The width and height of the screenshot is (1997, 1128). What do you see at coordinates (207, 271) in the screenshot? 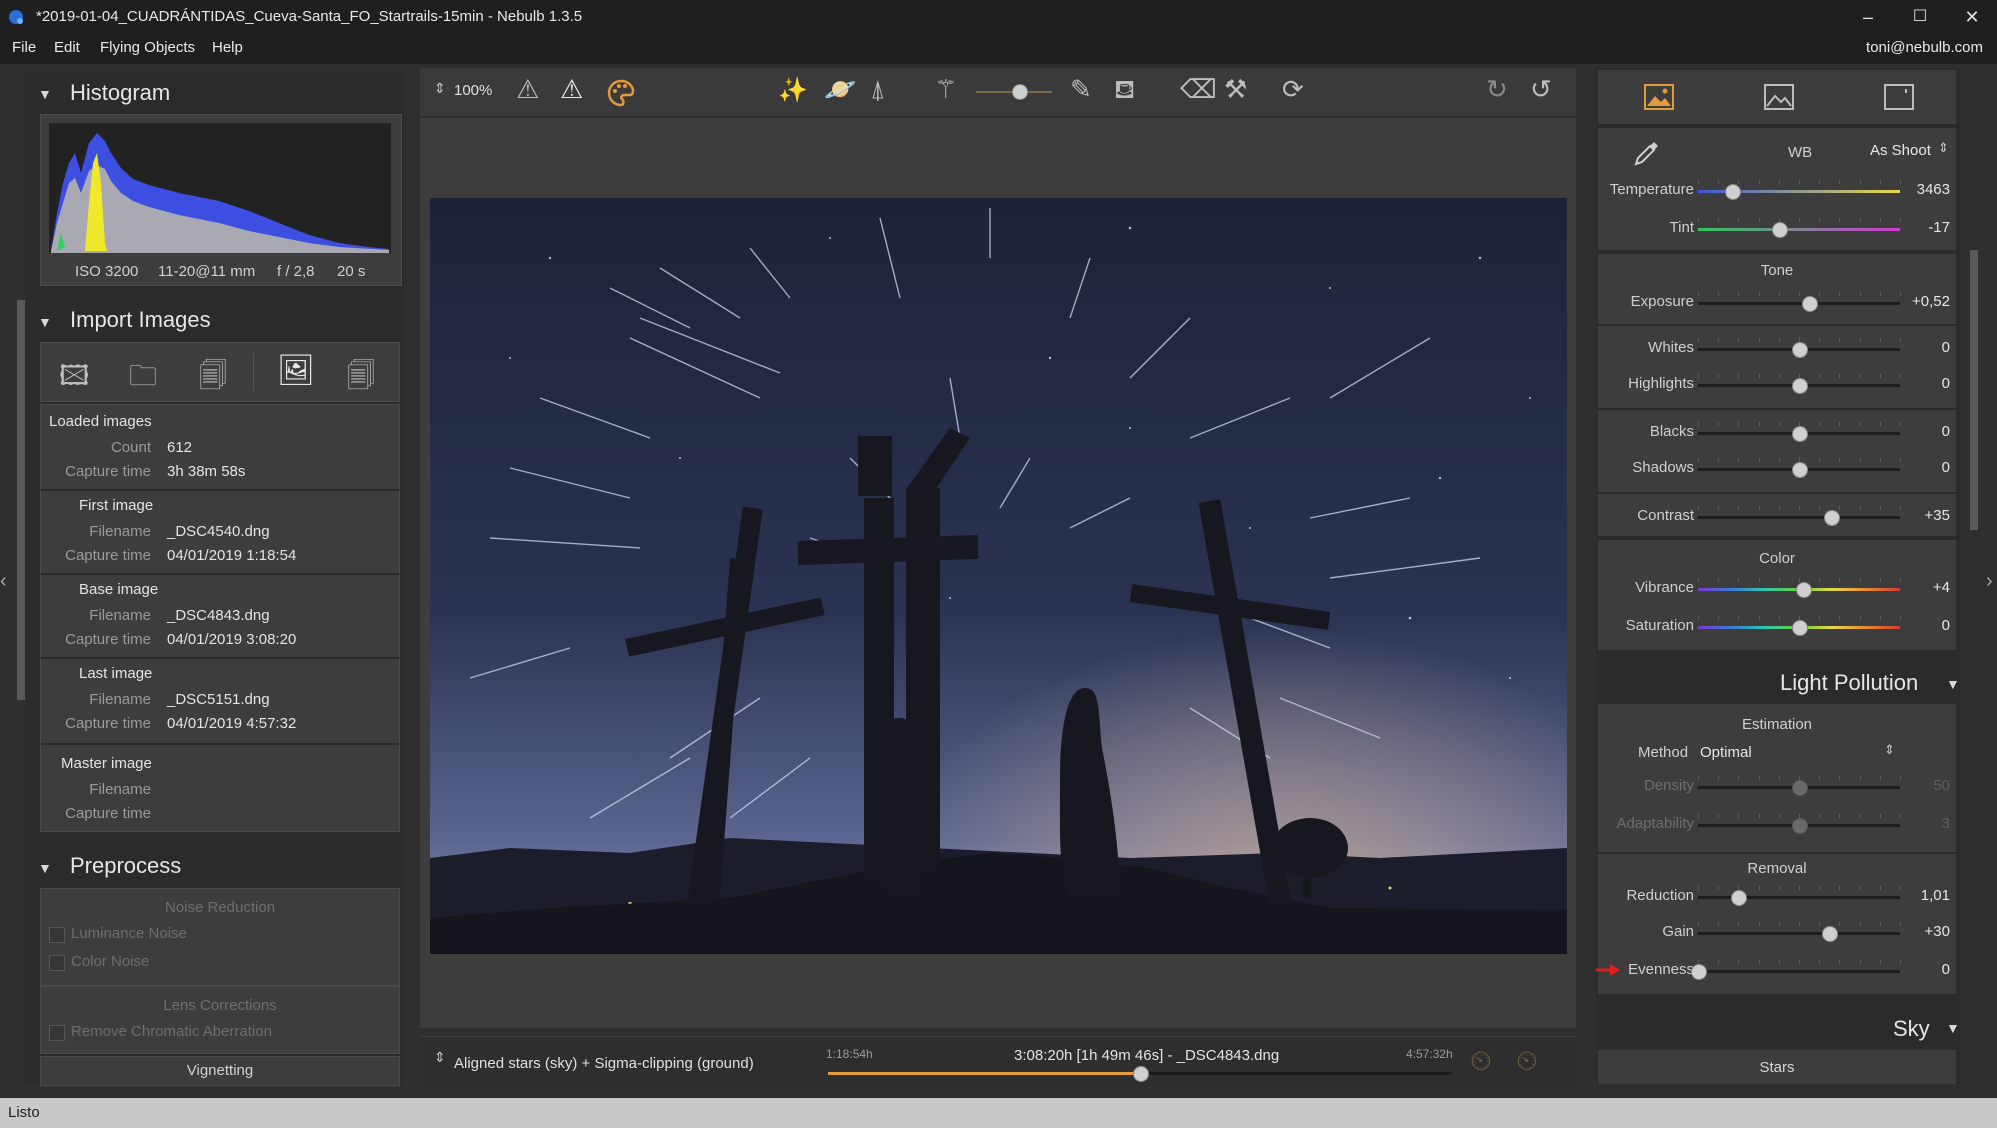
I see `hist-lens: 11-20@11 mm` at bounding box center [207, 271].